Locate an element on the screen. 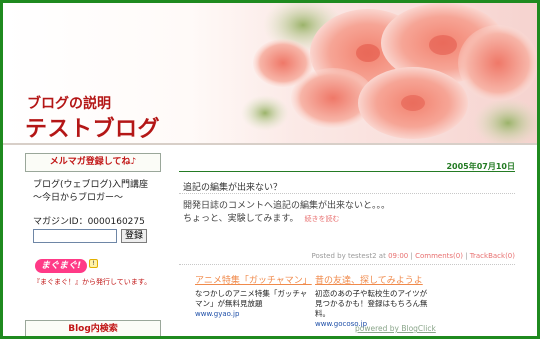 The image size is (540, 339). post-body-line2: ちょっと、実験してみます。 続きを読む is located at coordinates (261, 219).